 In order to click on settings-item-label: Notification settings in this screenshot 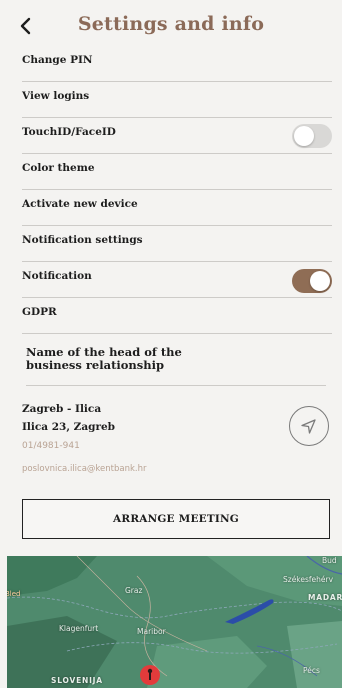, I will do `click(82, 240)`.